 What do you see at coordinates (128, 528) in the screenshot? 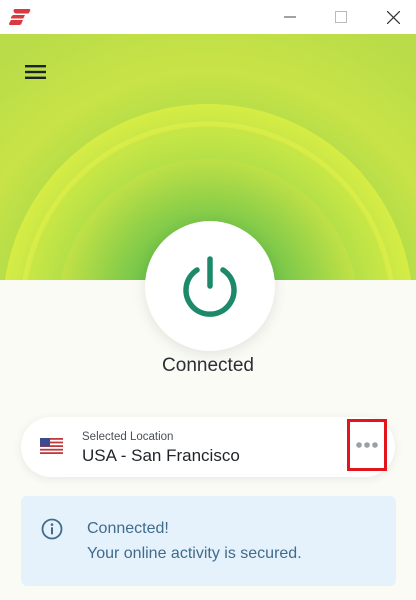
I see `notice-title: Connected!` at bounding box center [128, 528].